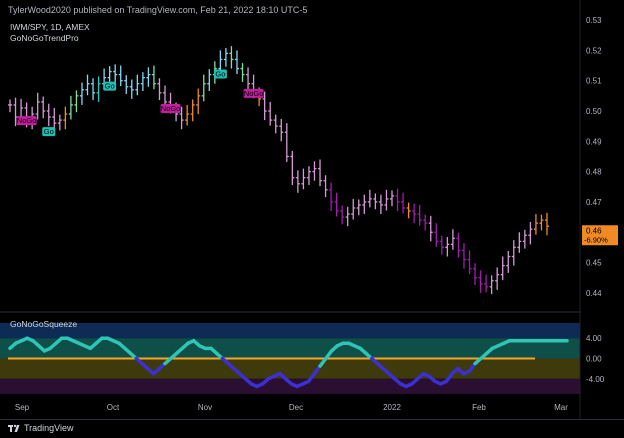  What do you see at coordinates (22, 407) in the screenshot?
I see `time-tick-label: Sep` at bounding box center [22, 407].